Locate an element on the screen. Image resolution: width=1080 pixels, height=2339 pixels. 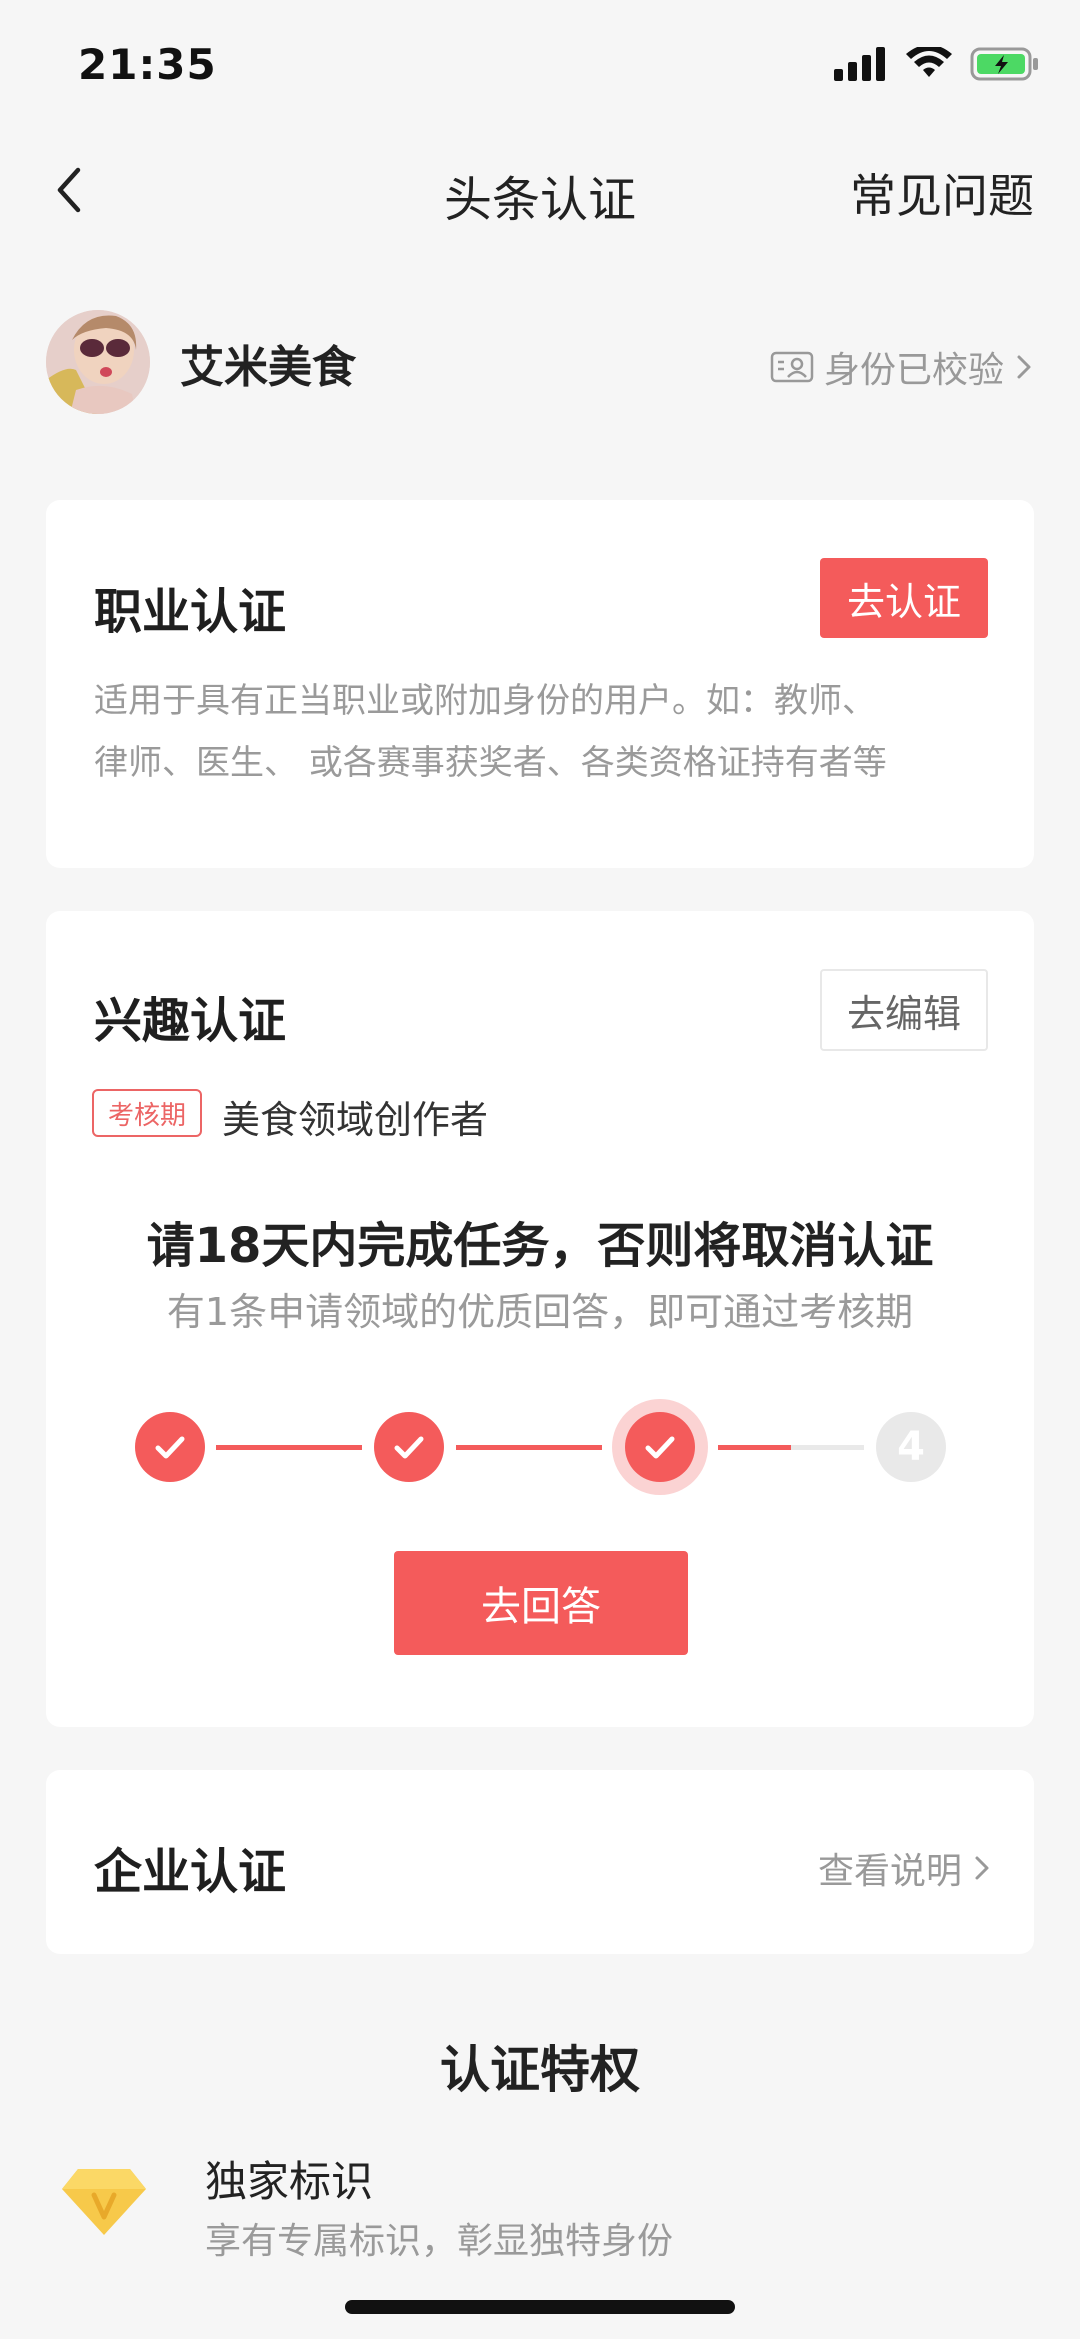
enterprise-info-link: 查看说明 is located at coordinates (906, 1868).